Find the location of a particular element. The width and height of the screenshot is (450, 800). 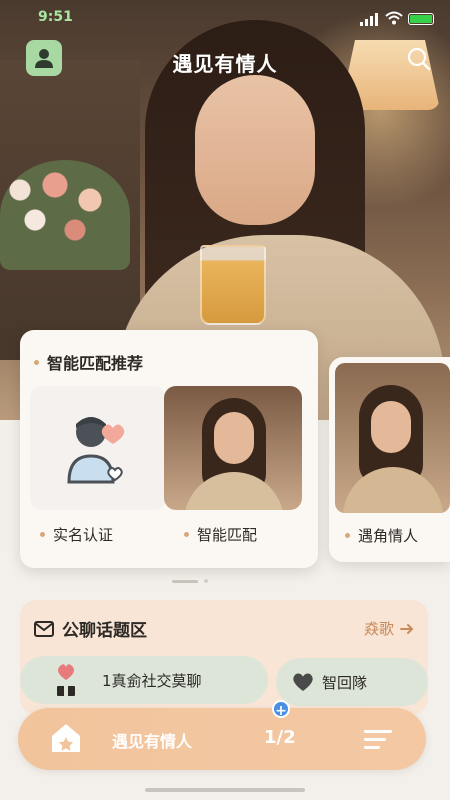

arrow-right-icon is located at coordinates (407, 628).